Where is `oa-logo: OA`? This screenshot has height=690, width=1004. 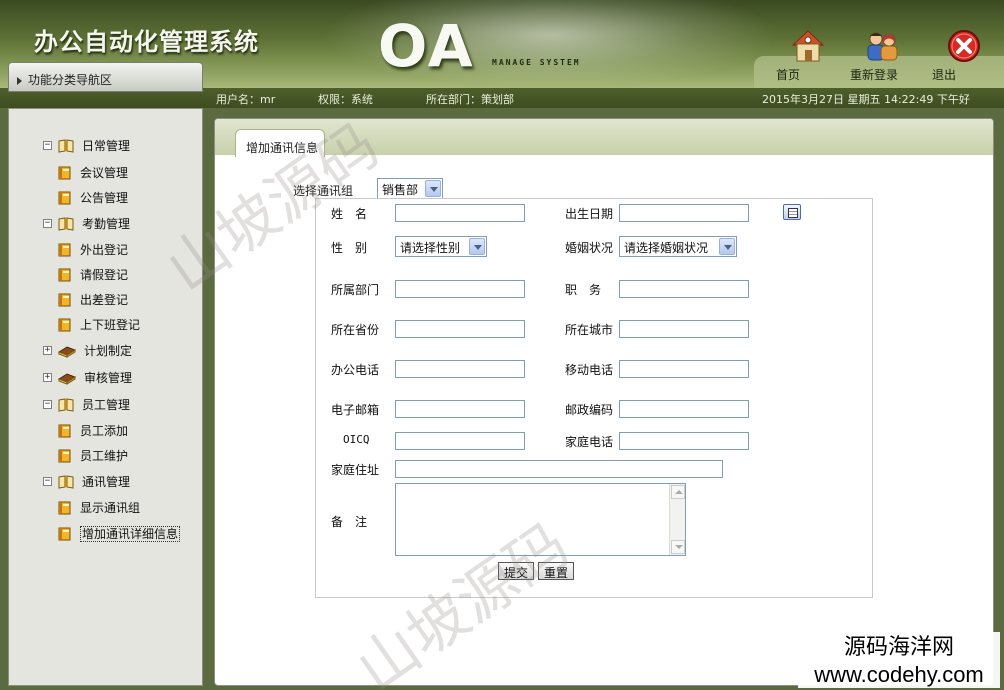 oa-logo: OA is located at coordinates (426, 46).